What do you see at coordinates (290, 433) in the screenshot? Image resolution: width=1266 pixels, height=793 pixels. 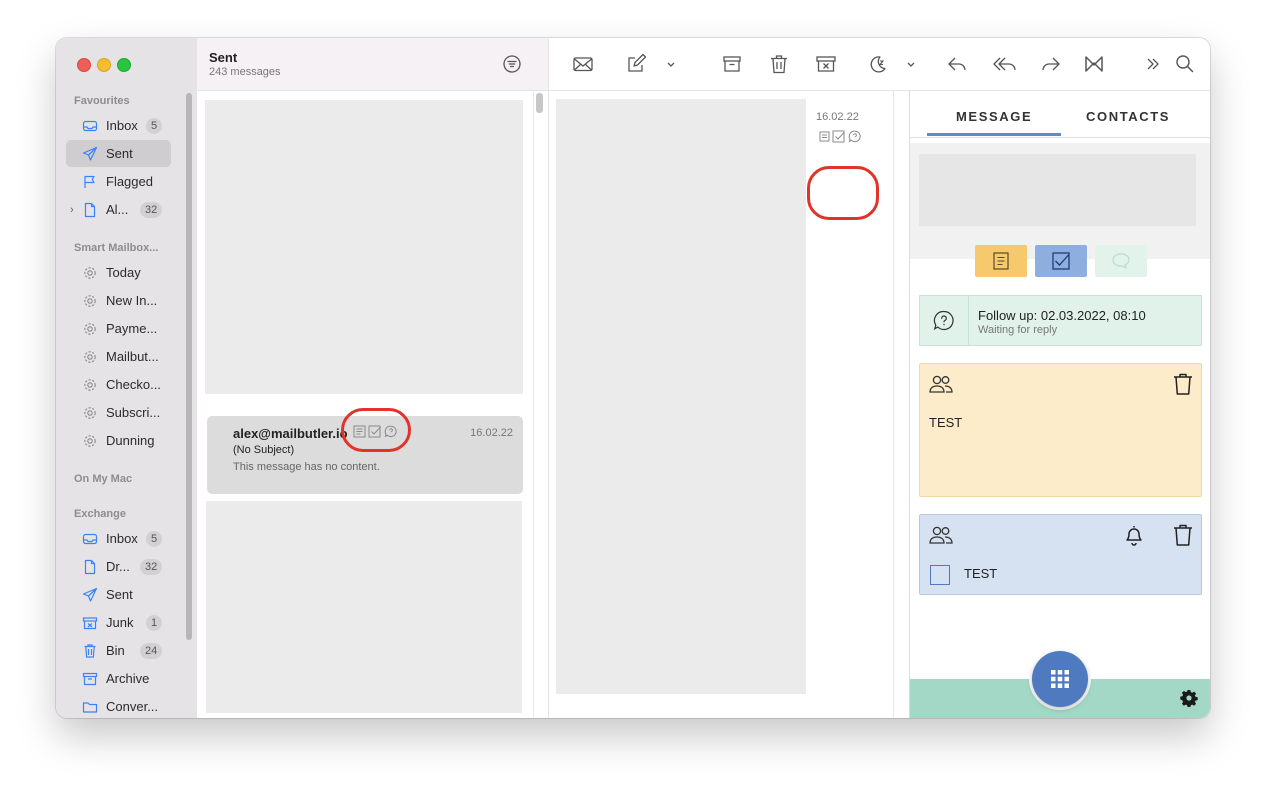 I see `message-sender: alex@mailbutler.io` at bounding box center [290, 433].